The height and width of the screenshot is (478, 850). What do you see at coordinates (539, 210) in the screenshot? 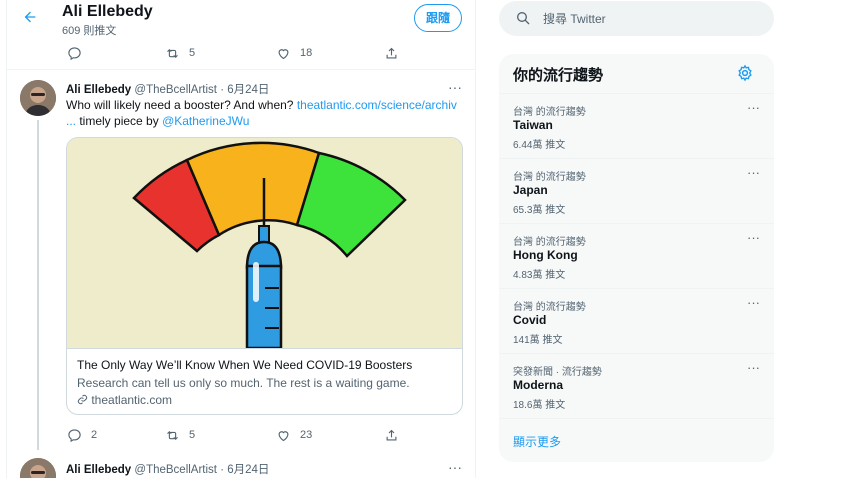
I see `trend-count: 65.3萬 推文` at bounding box center [539, 210].